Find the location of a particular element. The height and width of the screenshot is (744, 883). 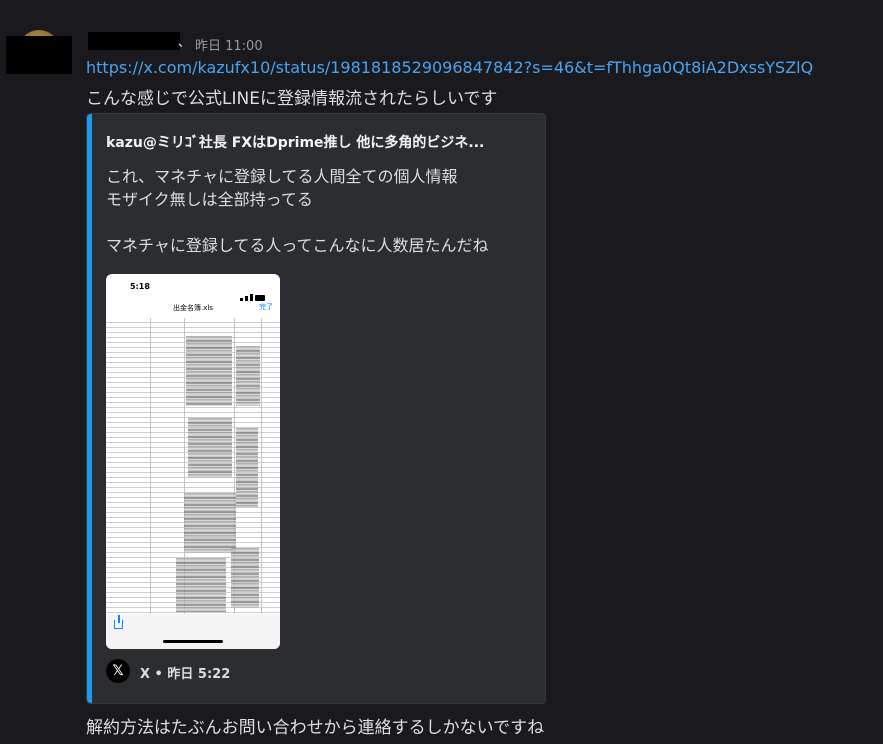

share-icon is located at coordinates (118, 622).